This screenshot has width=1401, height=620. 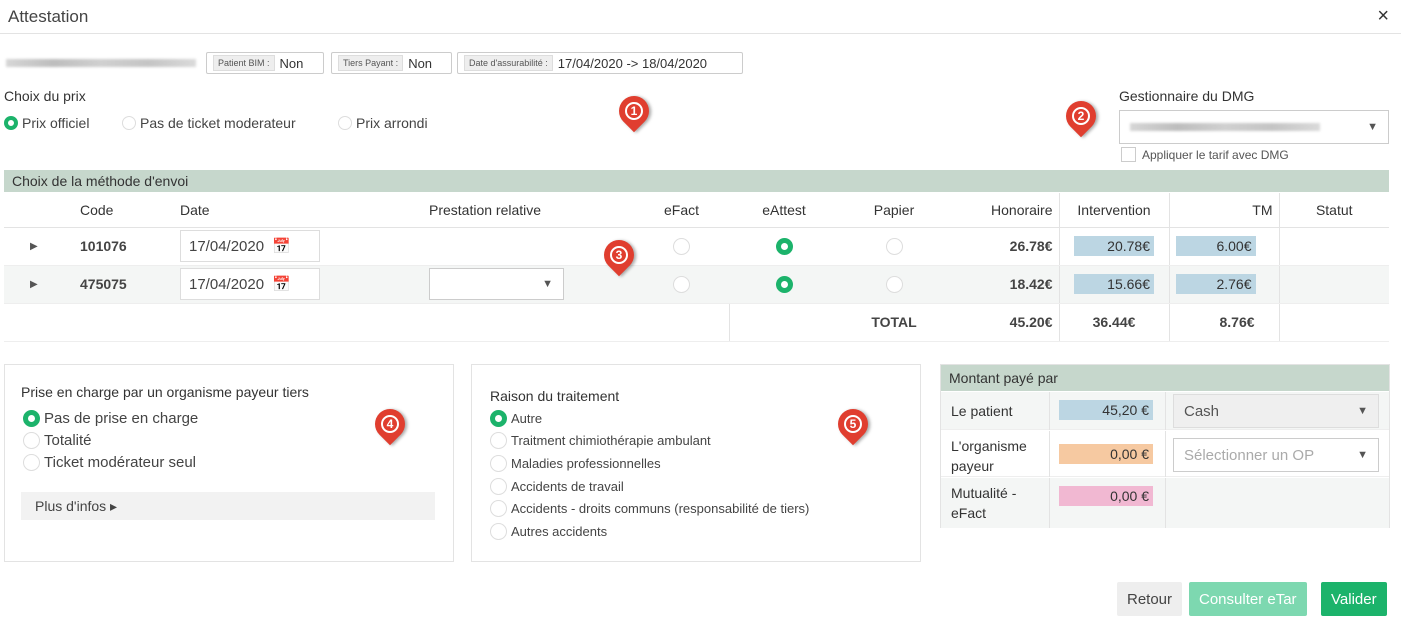 What do you see at coordinates (496, 284) in the screenshot?
I see `prestation-select: ▼` at bounding box center [496, 284].